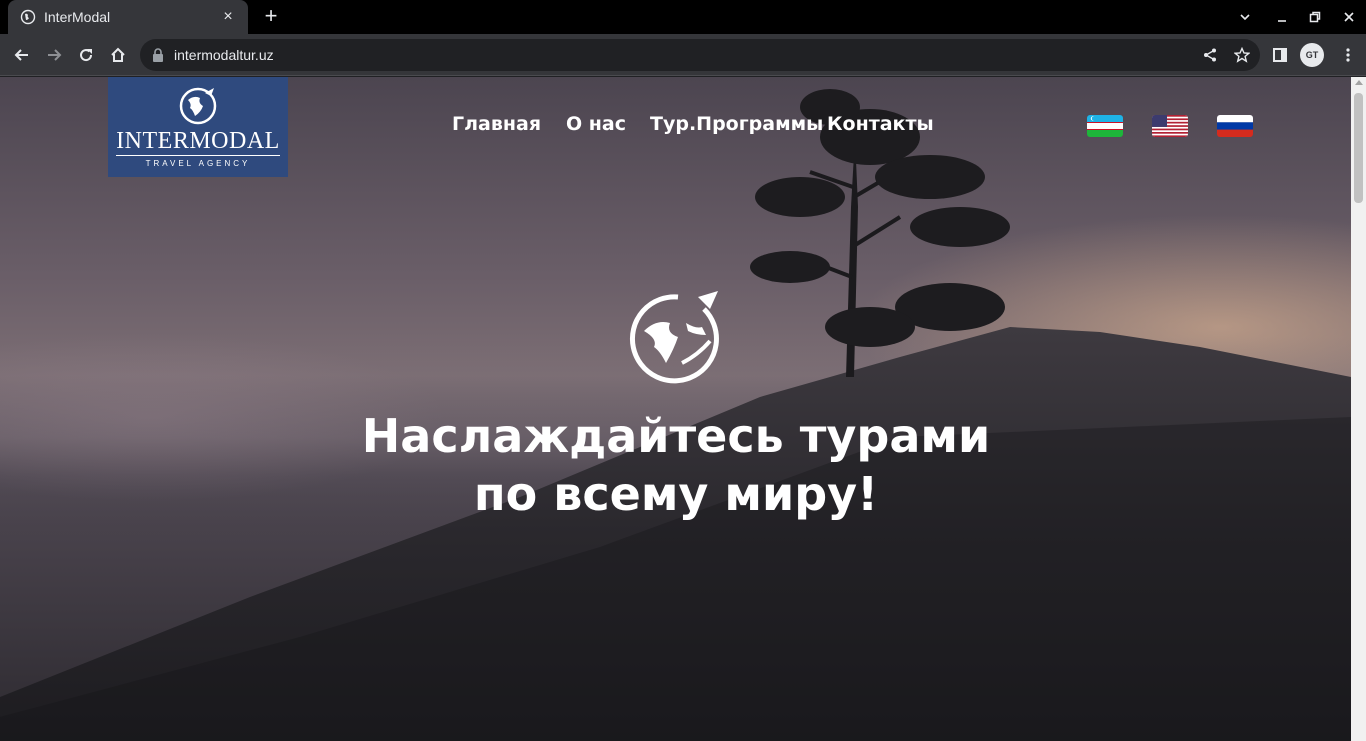 This screenshot has width=1366, height=741. What do you see at coordinates (118, 55) in the screenshot?
I see `home-icon` at bounding box center [118, 55].